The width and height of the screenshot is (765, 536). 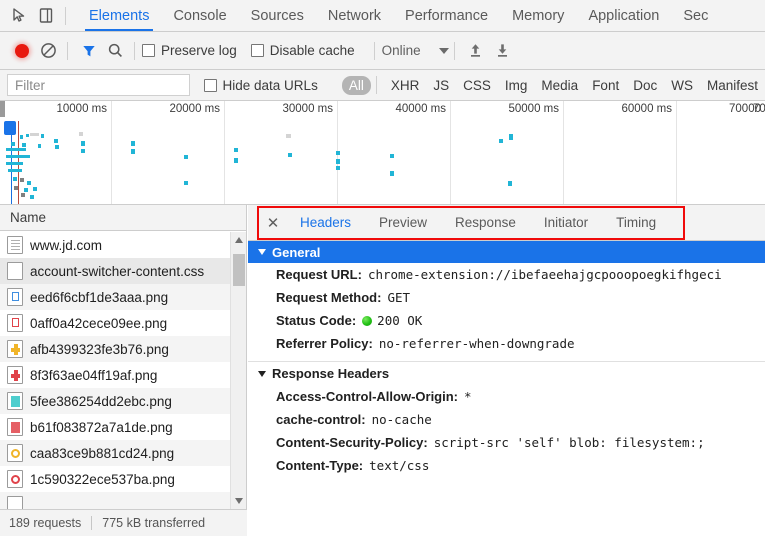 I want to click on header-key: Referrer Policy:, so click(x=324, y=343).